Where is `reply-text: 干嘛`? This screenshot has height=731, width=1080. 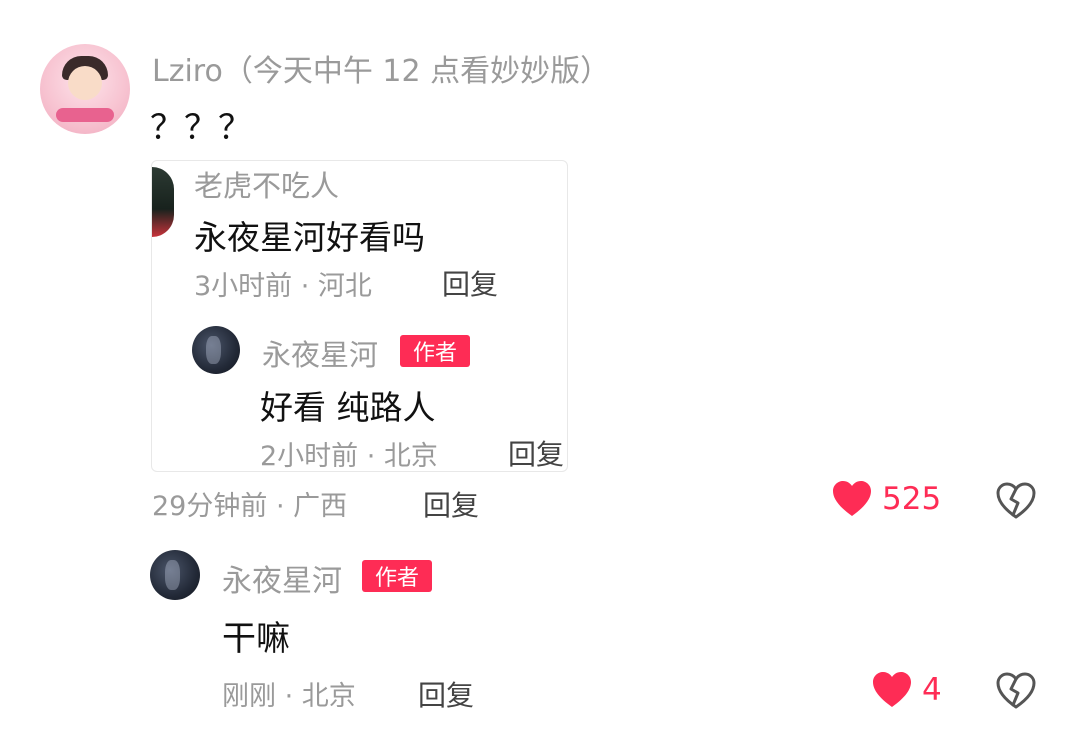 reply-text: 干嘛 is located at coordinates (256, 639).